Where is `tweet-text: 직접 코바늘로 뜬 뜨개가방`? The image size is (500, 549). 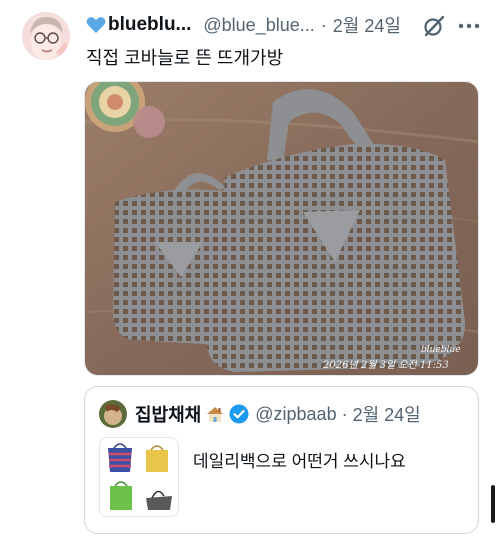
tweet-text: 직접 코바늘로 뜬 뜨개가방 is located at coordinates (185, 58).